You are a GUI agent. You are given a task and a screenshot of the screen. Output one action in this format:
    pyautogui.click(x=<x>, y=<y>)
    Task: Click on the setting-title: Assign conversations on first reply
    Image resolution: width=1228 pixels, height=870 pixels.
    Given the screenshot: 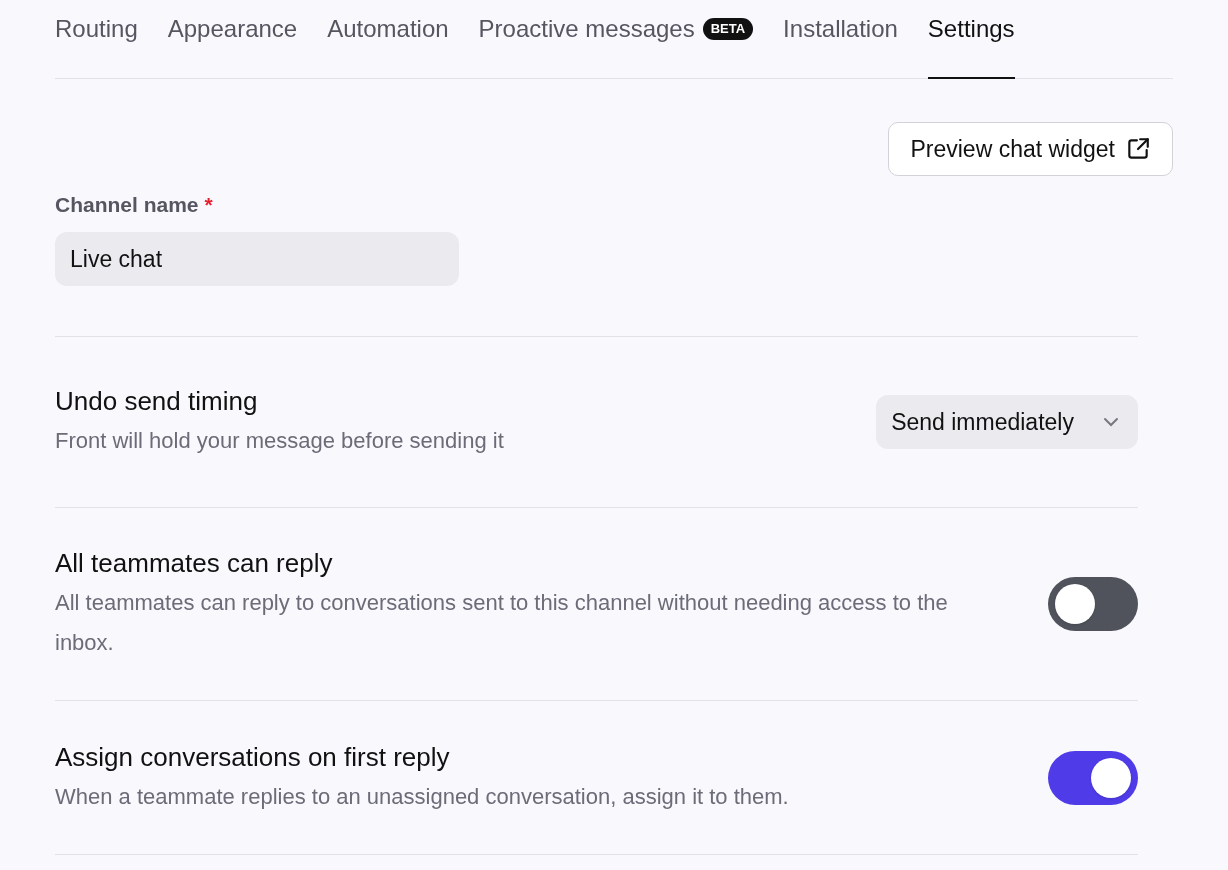 What is the action you would take?
    pyautogui.click(x=253, y=757)
    